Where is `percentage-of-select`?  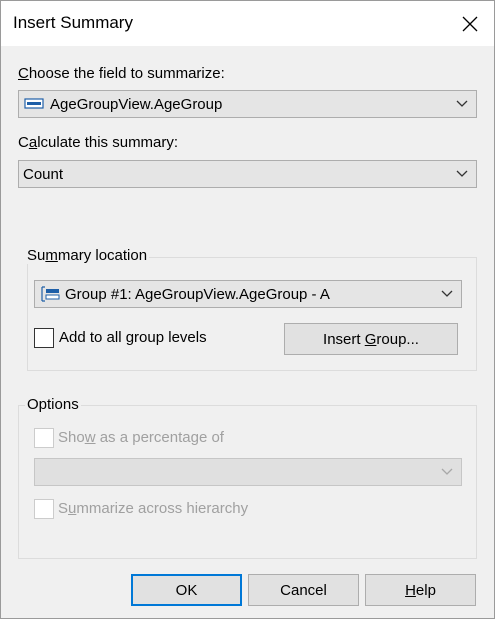
percentage-of-select is located at coordinates (248, 472).